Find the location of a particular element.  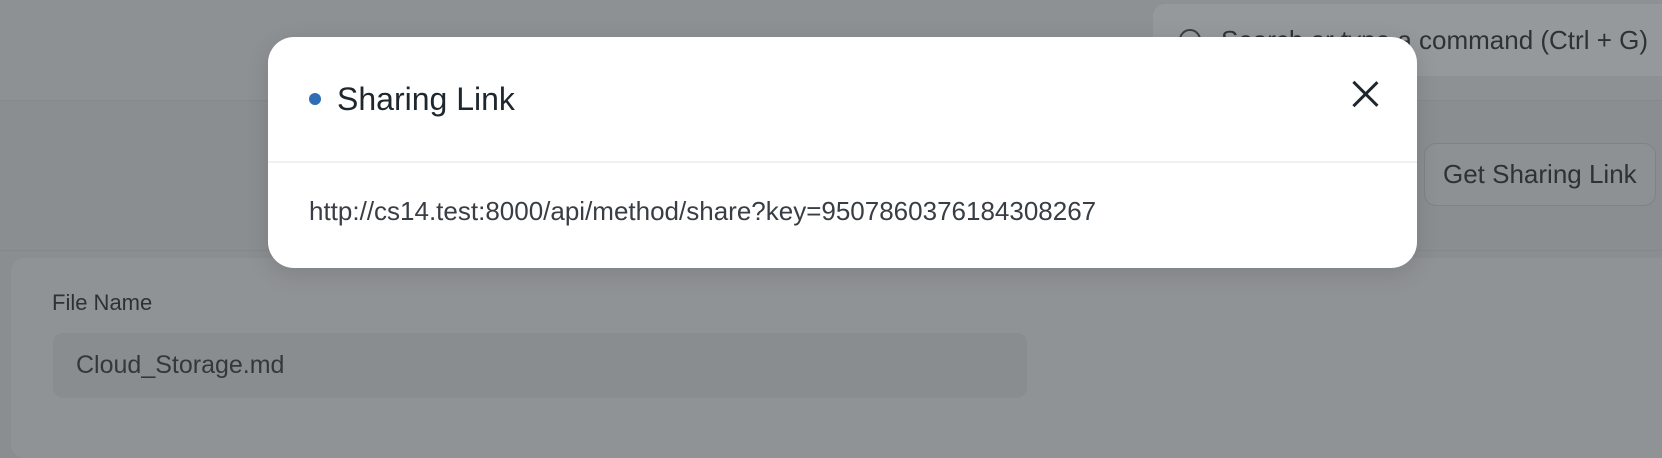

indicator-dot-icon is located at coordinates (315, 99).